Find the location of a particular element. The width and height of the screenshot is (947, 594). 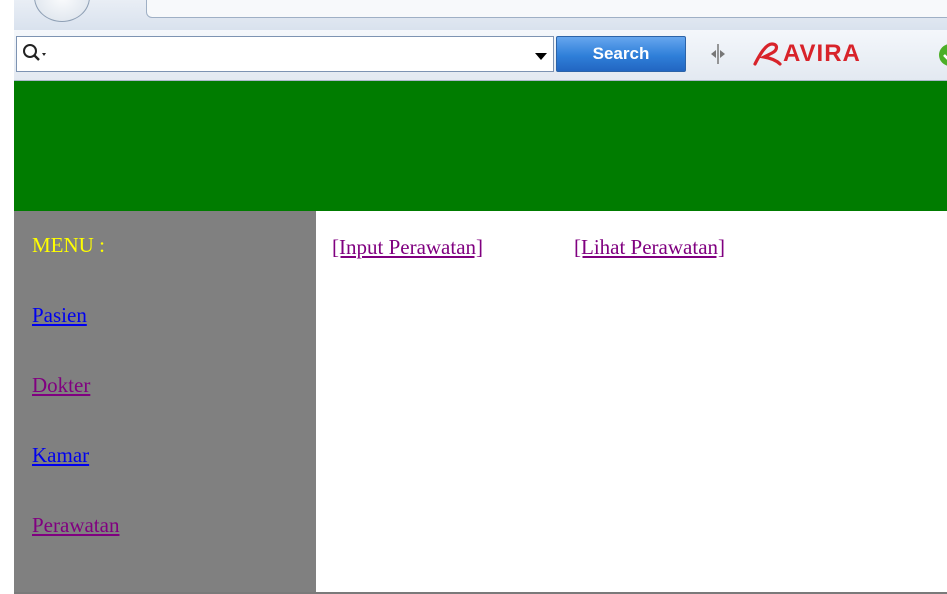

search-button: Search is located at coordinates (621, 54).